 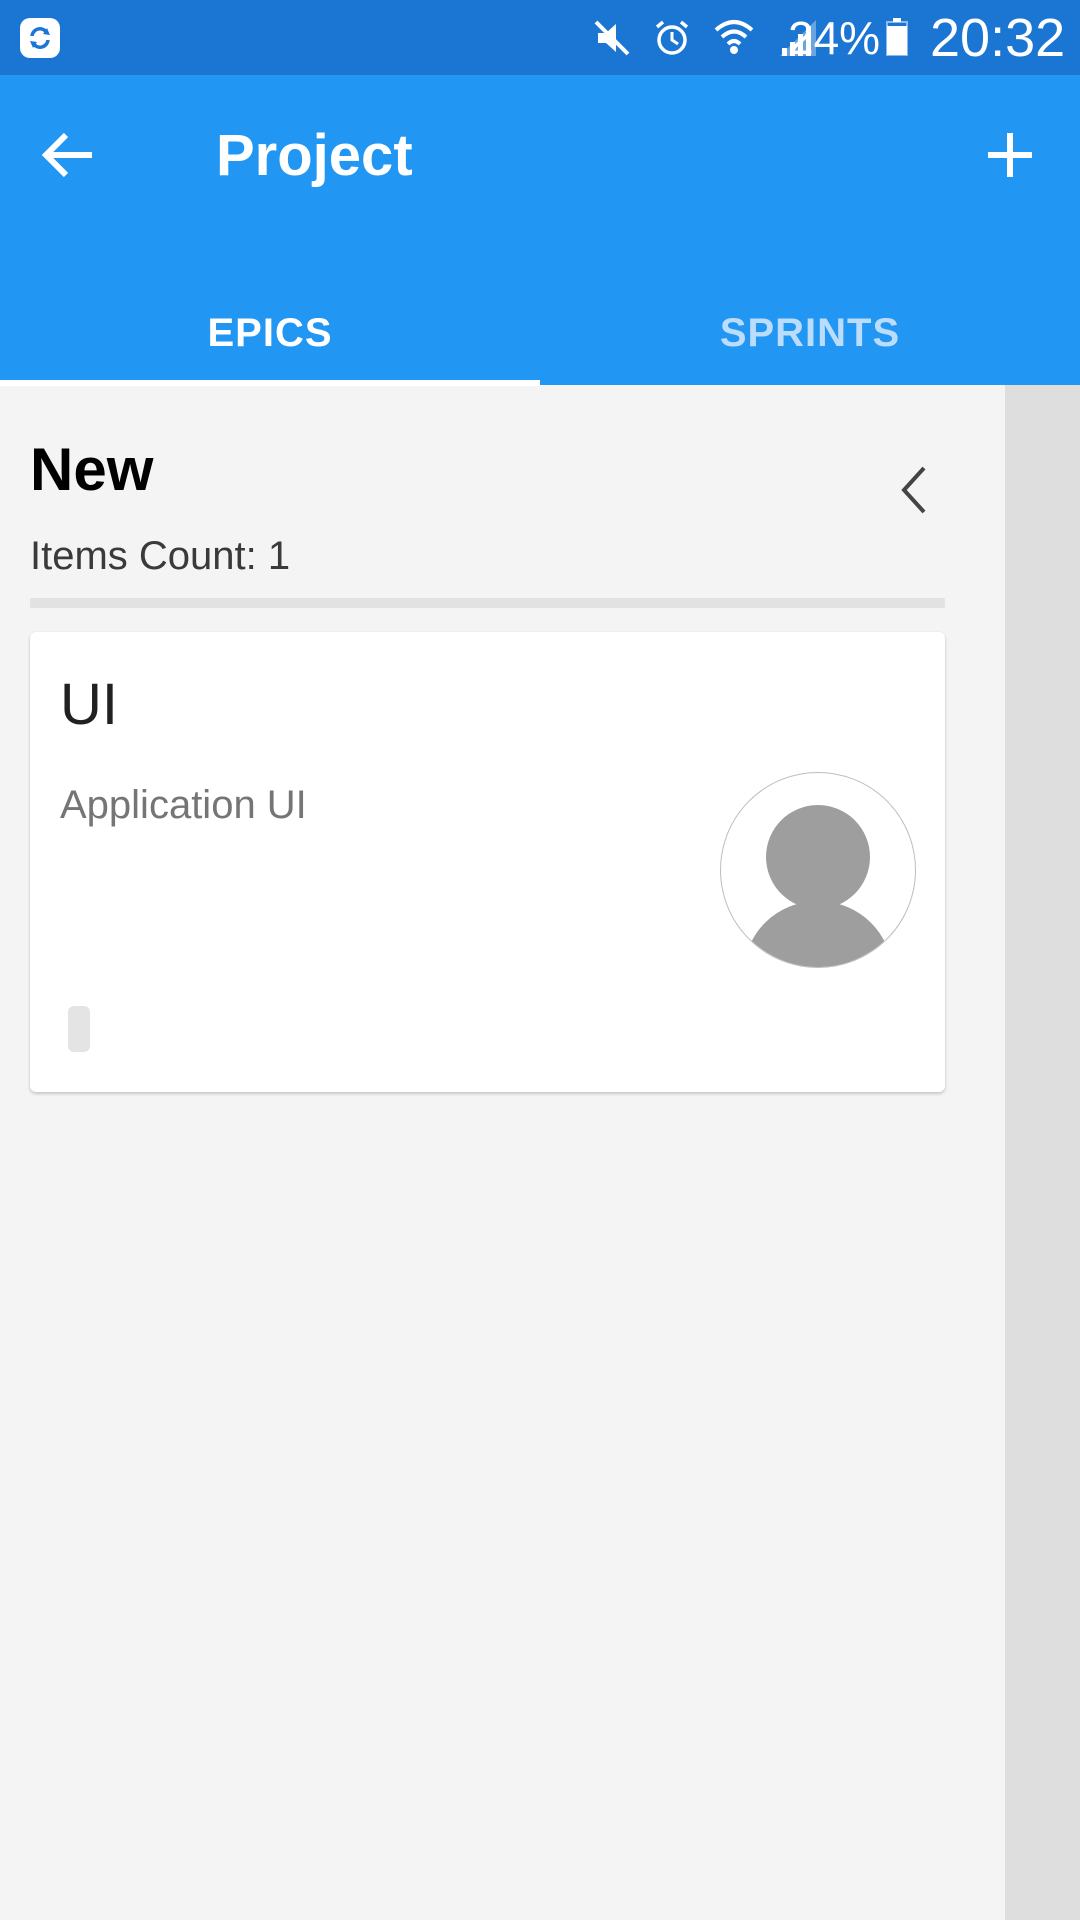 What do you see at coordinates (66, 155) in the screenshot?
I see `arrow-left-icon` at bounding box center [66, 155].